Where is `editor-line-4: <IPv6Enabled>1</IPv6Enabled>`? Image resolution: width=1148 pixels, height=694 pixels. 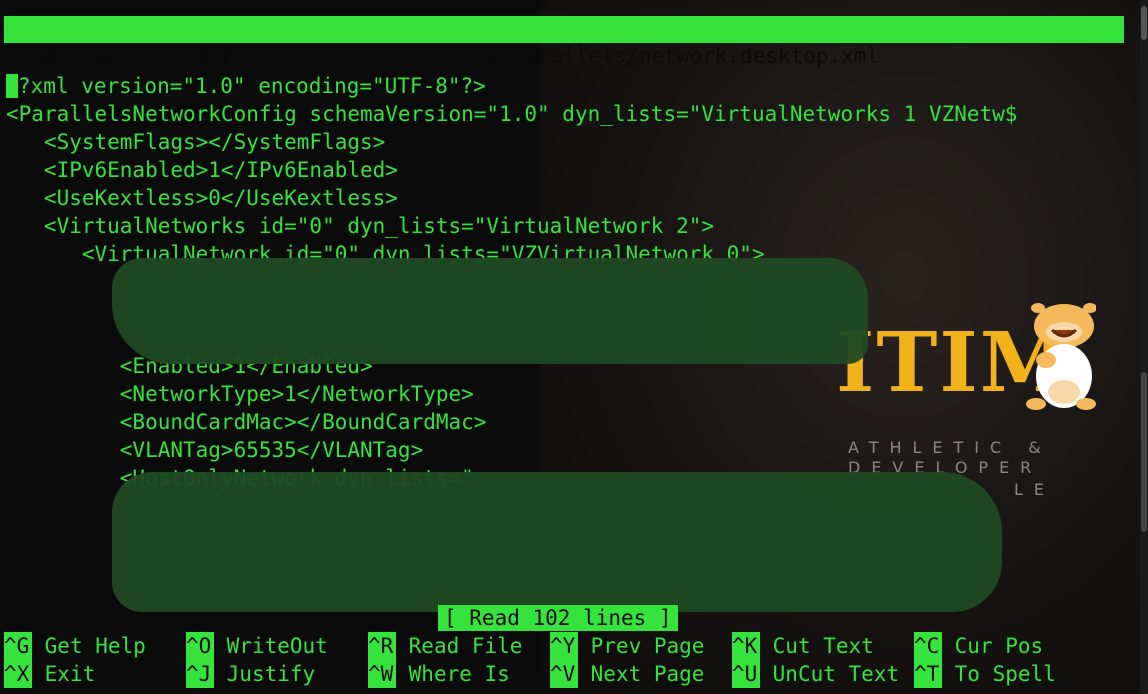
editor-line-4: <IPv6Enabled>1</IPv6Enabled> is located at coordinates (202, 170).